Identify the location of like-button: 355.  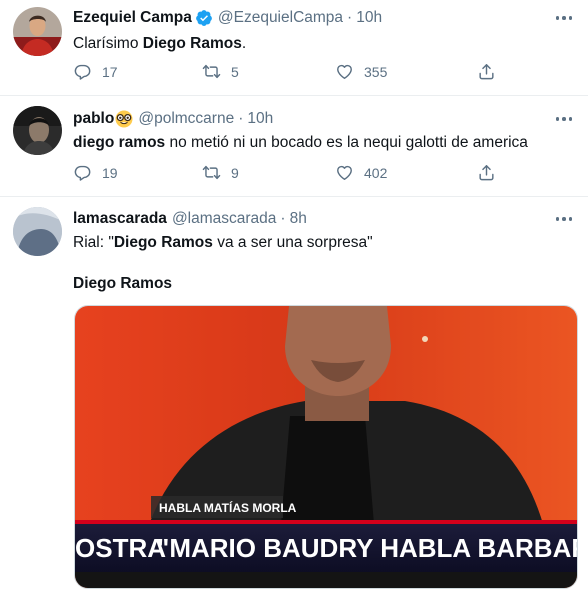
(361, 71).